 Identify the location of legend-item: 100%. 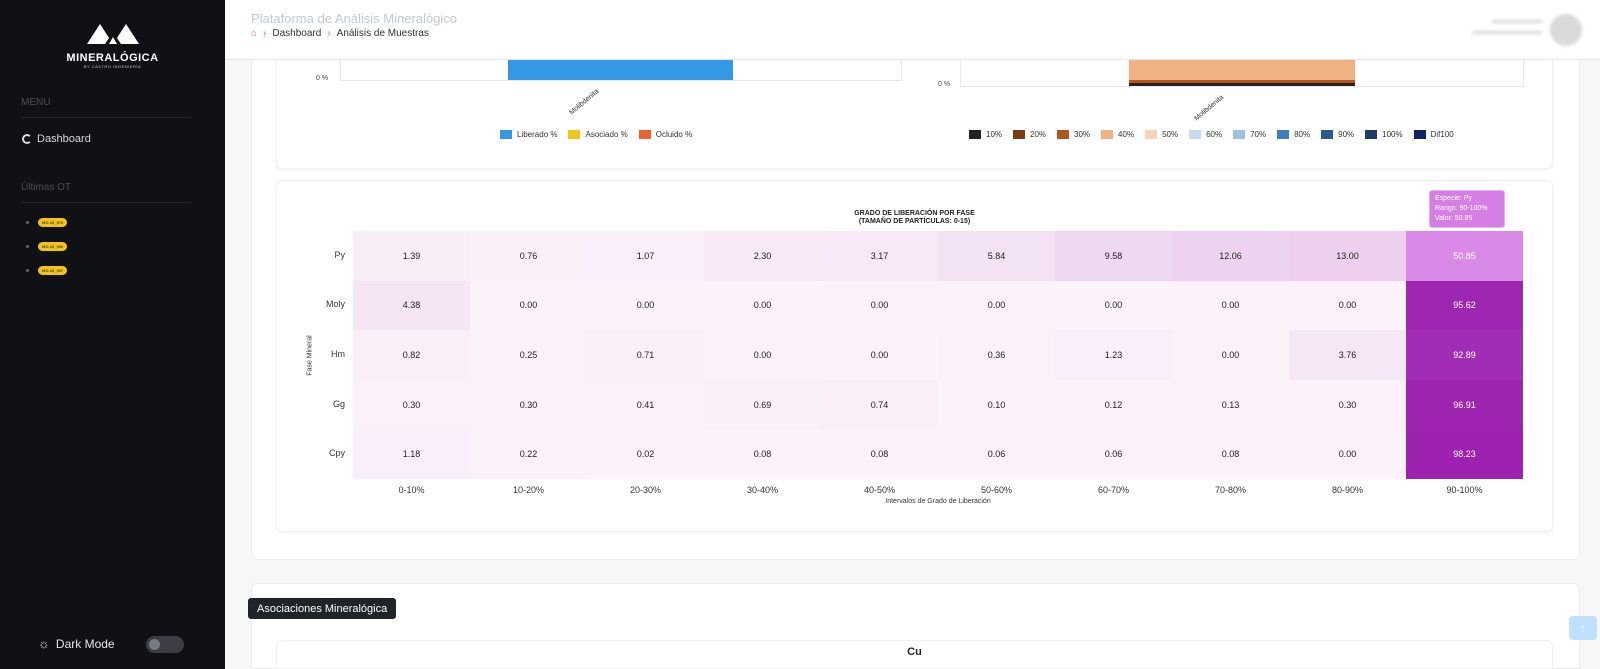
(1384, 134).